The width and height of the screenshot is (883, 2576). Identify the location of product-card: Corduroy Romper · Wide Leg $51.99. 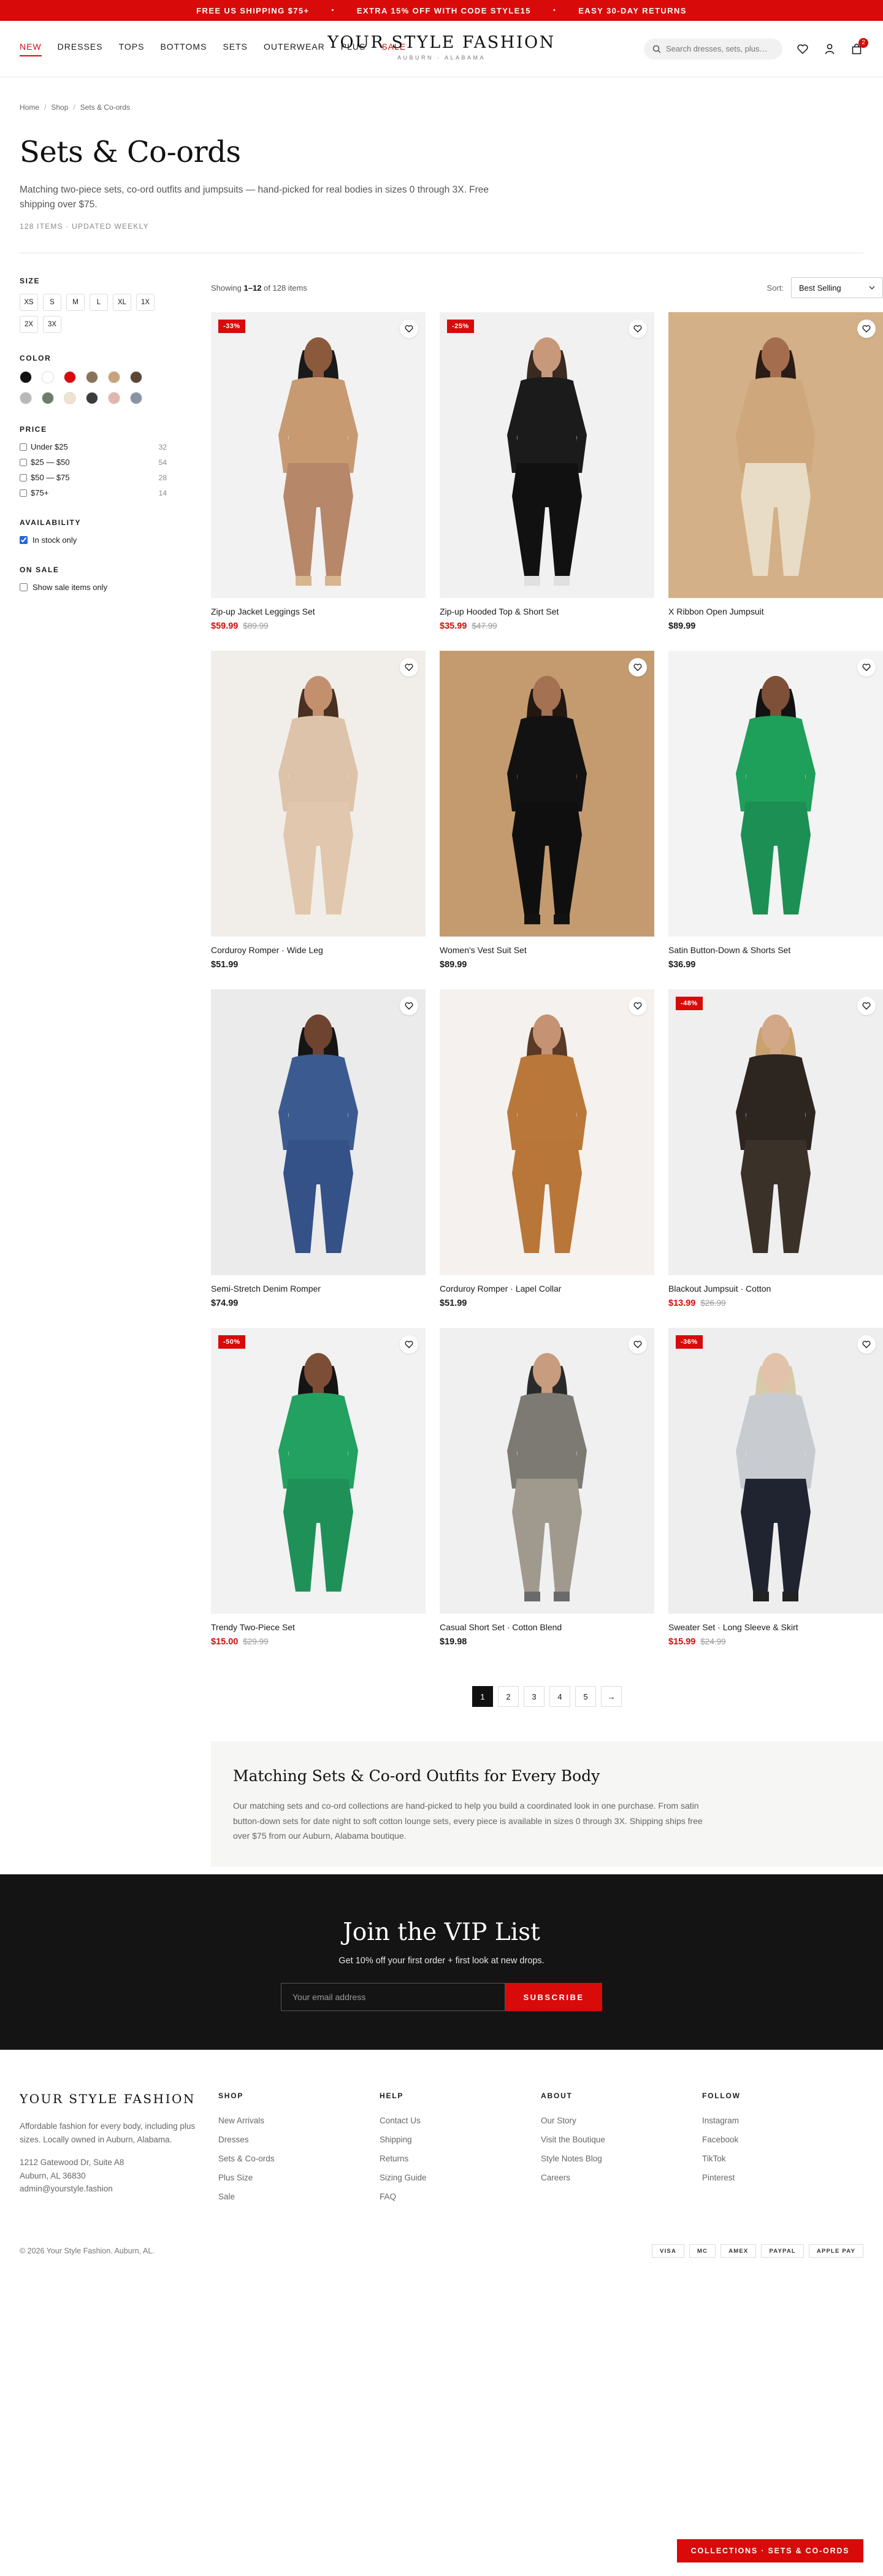
(319, 810).